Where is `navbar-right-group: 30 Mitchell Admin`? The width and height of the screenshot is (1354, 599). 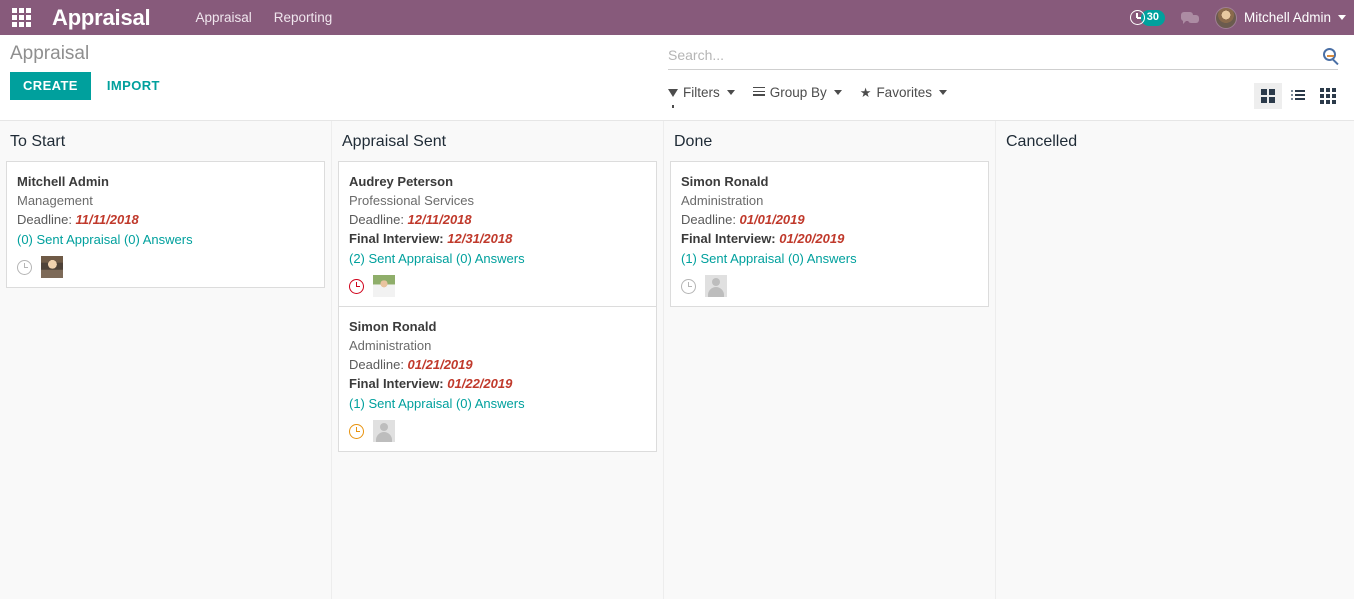 navbar-right-group: 30 Mitchell Admin is located at coordinates (1237, 17).